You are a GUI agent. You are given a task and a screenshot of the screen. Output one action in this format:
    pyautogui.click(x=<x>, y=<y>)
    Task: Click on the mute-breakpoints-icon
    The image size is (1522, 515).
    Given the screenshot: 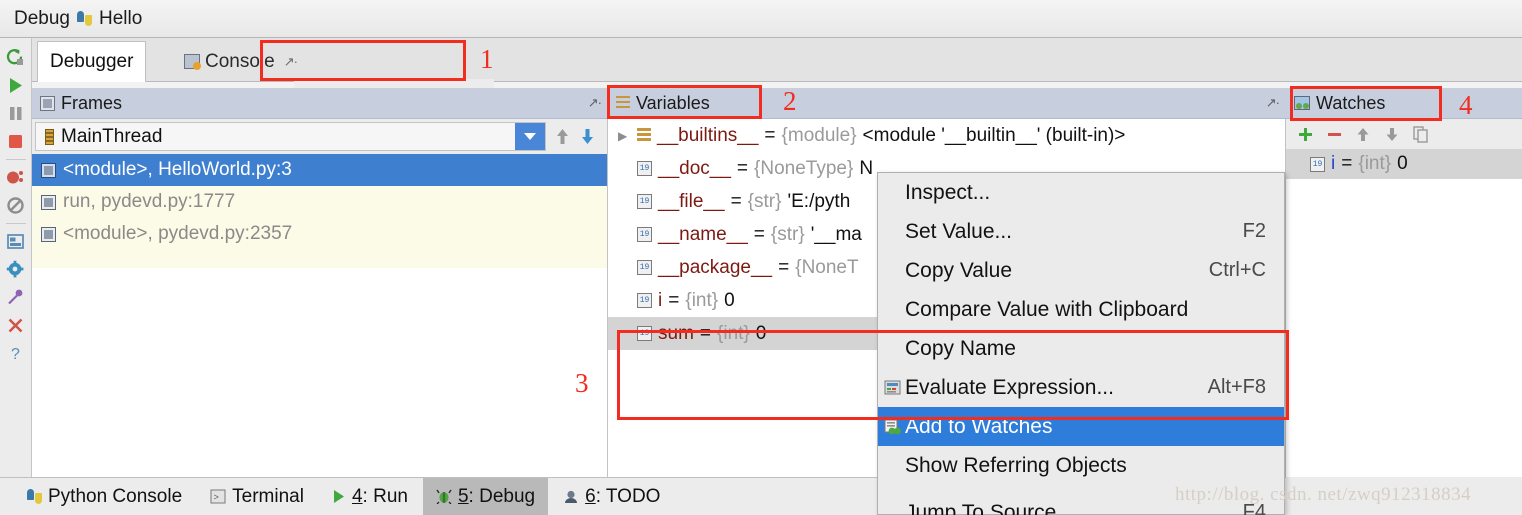 What is the action you would take?
    pyautogui.click(x=16, y=205)
    